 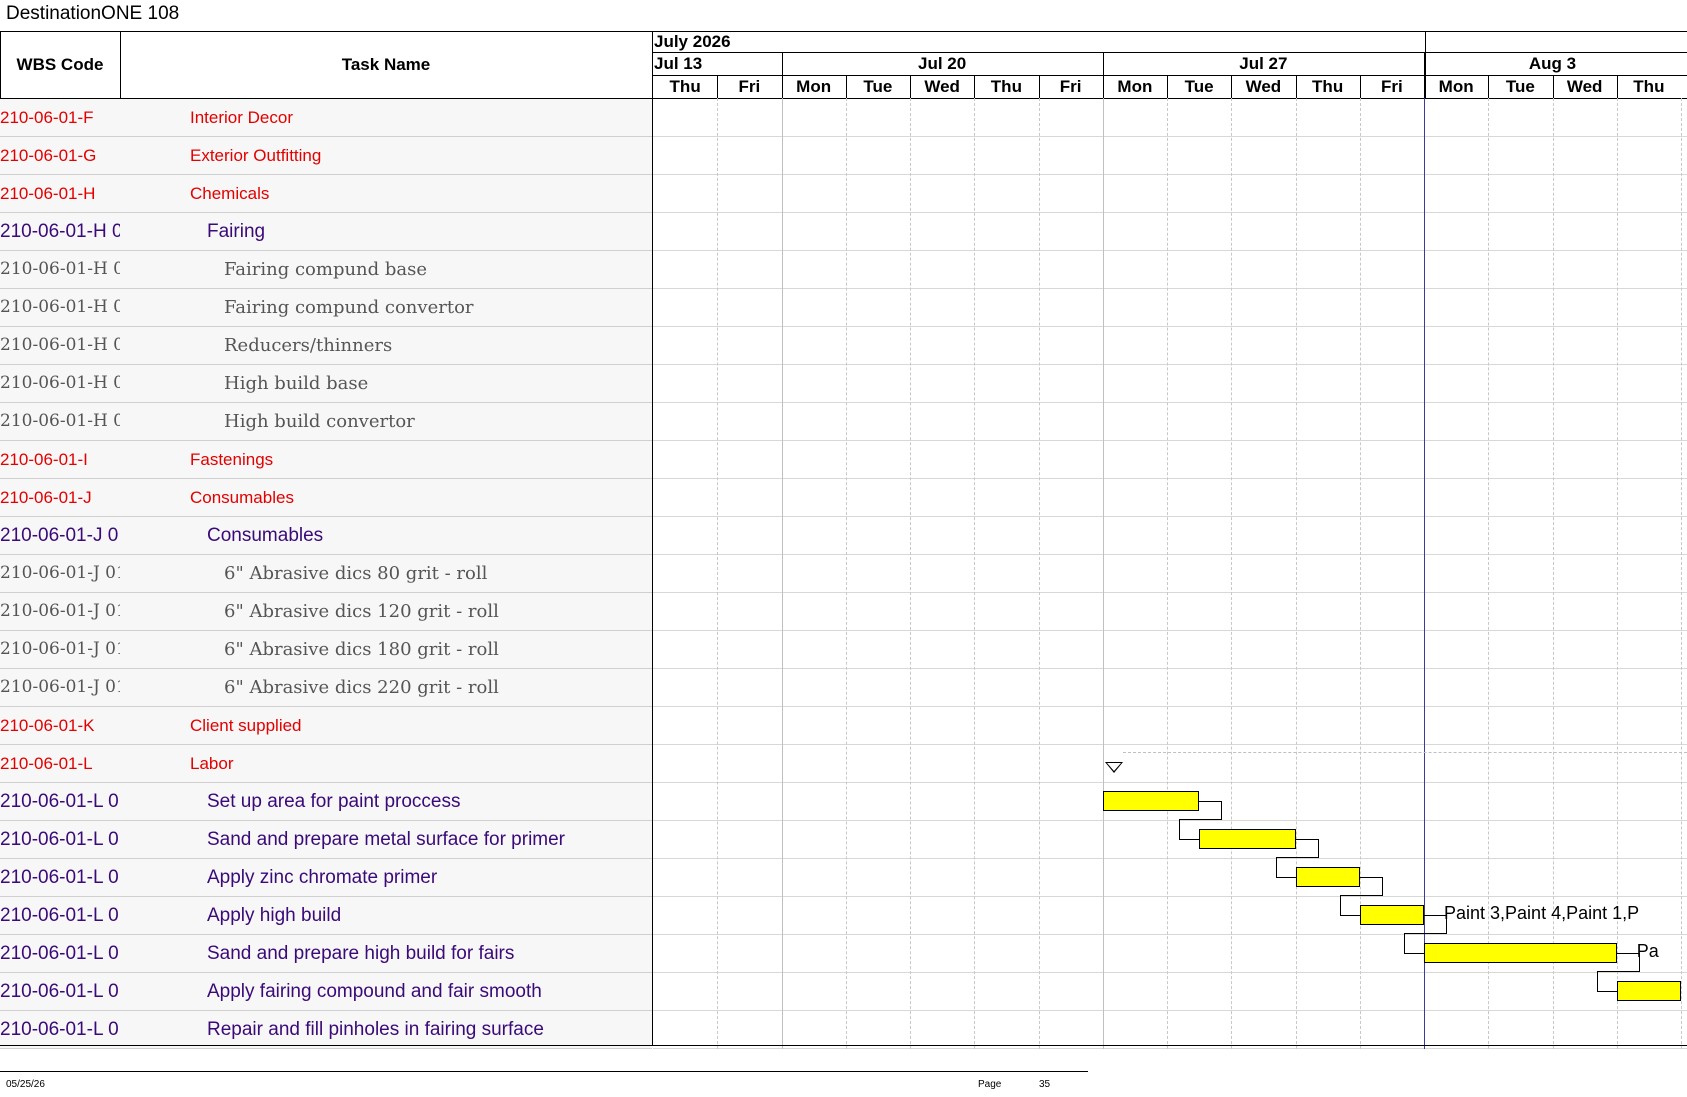 What do you see at coordinates (386, 64) in the screenshot?
I see `task-column-header: Task Name` at bounding box center [386, 64].